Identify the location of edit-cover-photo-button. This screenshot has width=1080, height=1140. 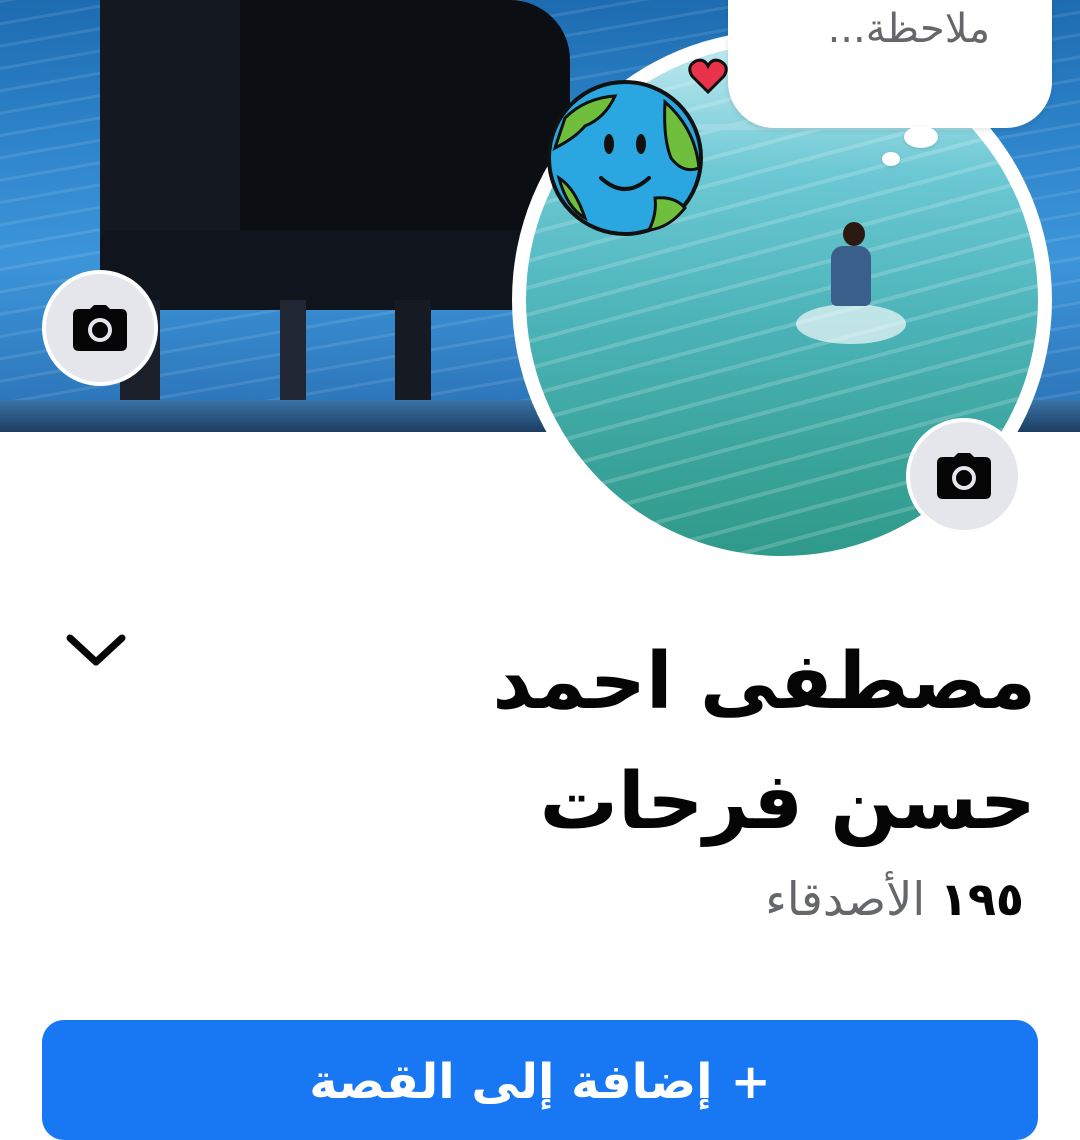
(100, 328).